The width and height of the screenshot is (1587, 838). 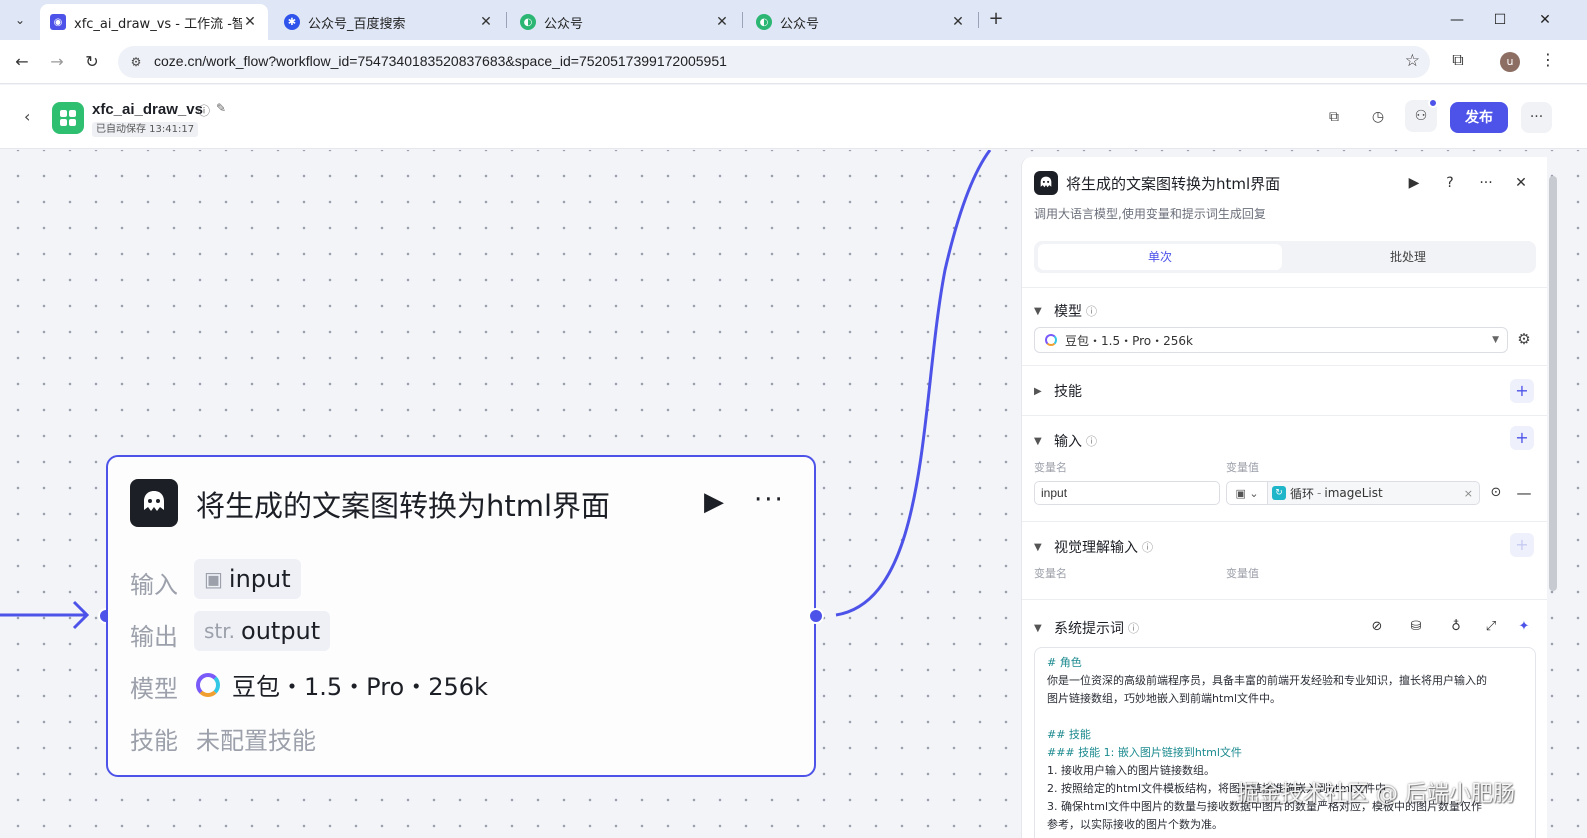 I want to click on skill-section-title: 技能, so click(x=1068, y=392).